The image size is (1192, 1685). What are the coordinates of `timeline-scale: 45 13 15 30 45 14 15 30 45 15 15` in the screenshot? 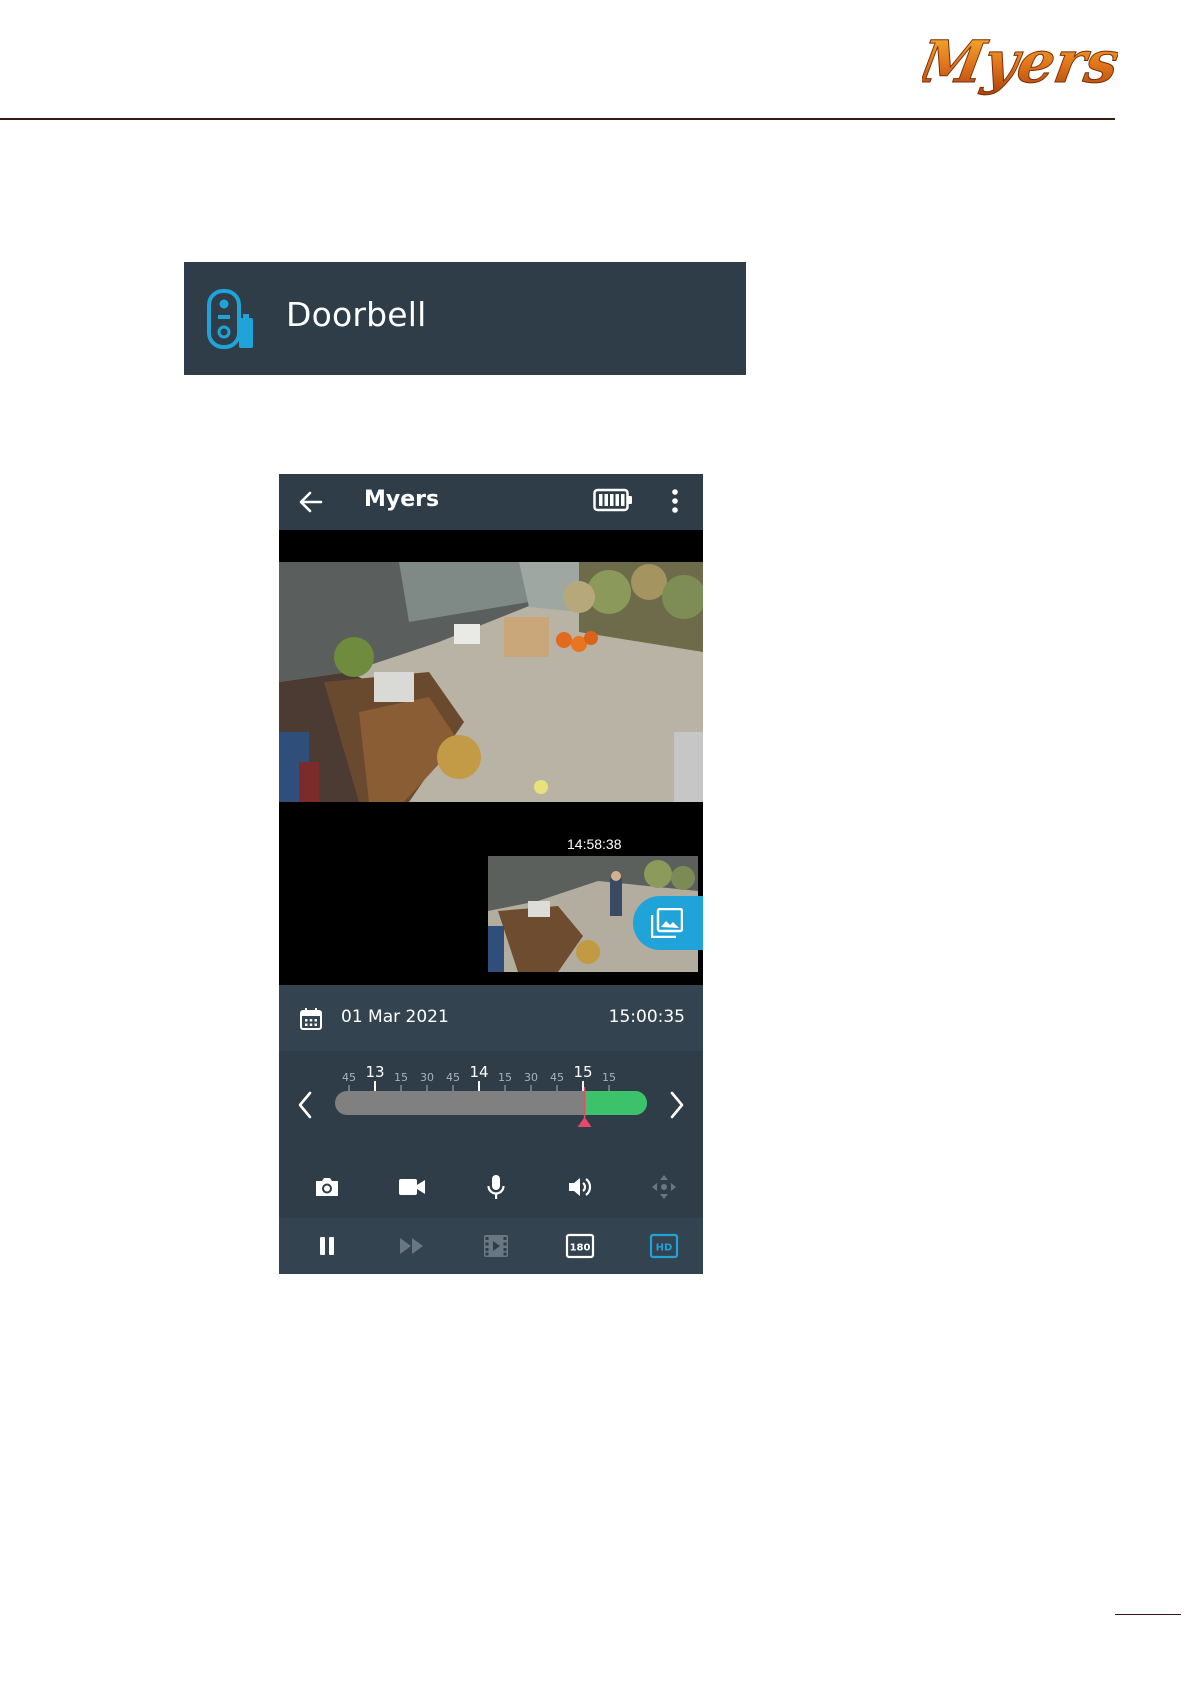 It's located at (491, 1095).